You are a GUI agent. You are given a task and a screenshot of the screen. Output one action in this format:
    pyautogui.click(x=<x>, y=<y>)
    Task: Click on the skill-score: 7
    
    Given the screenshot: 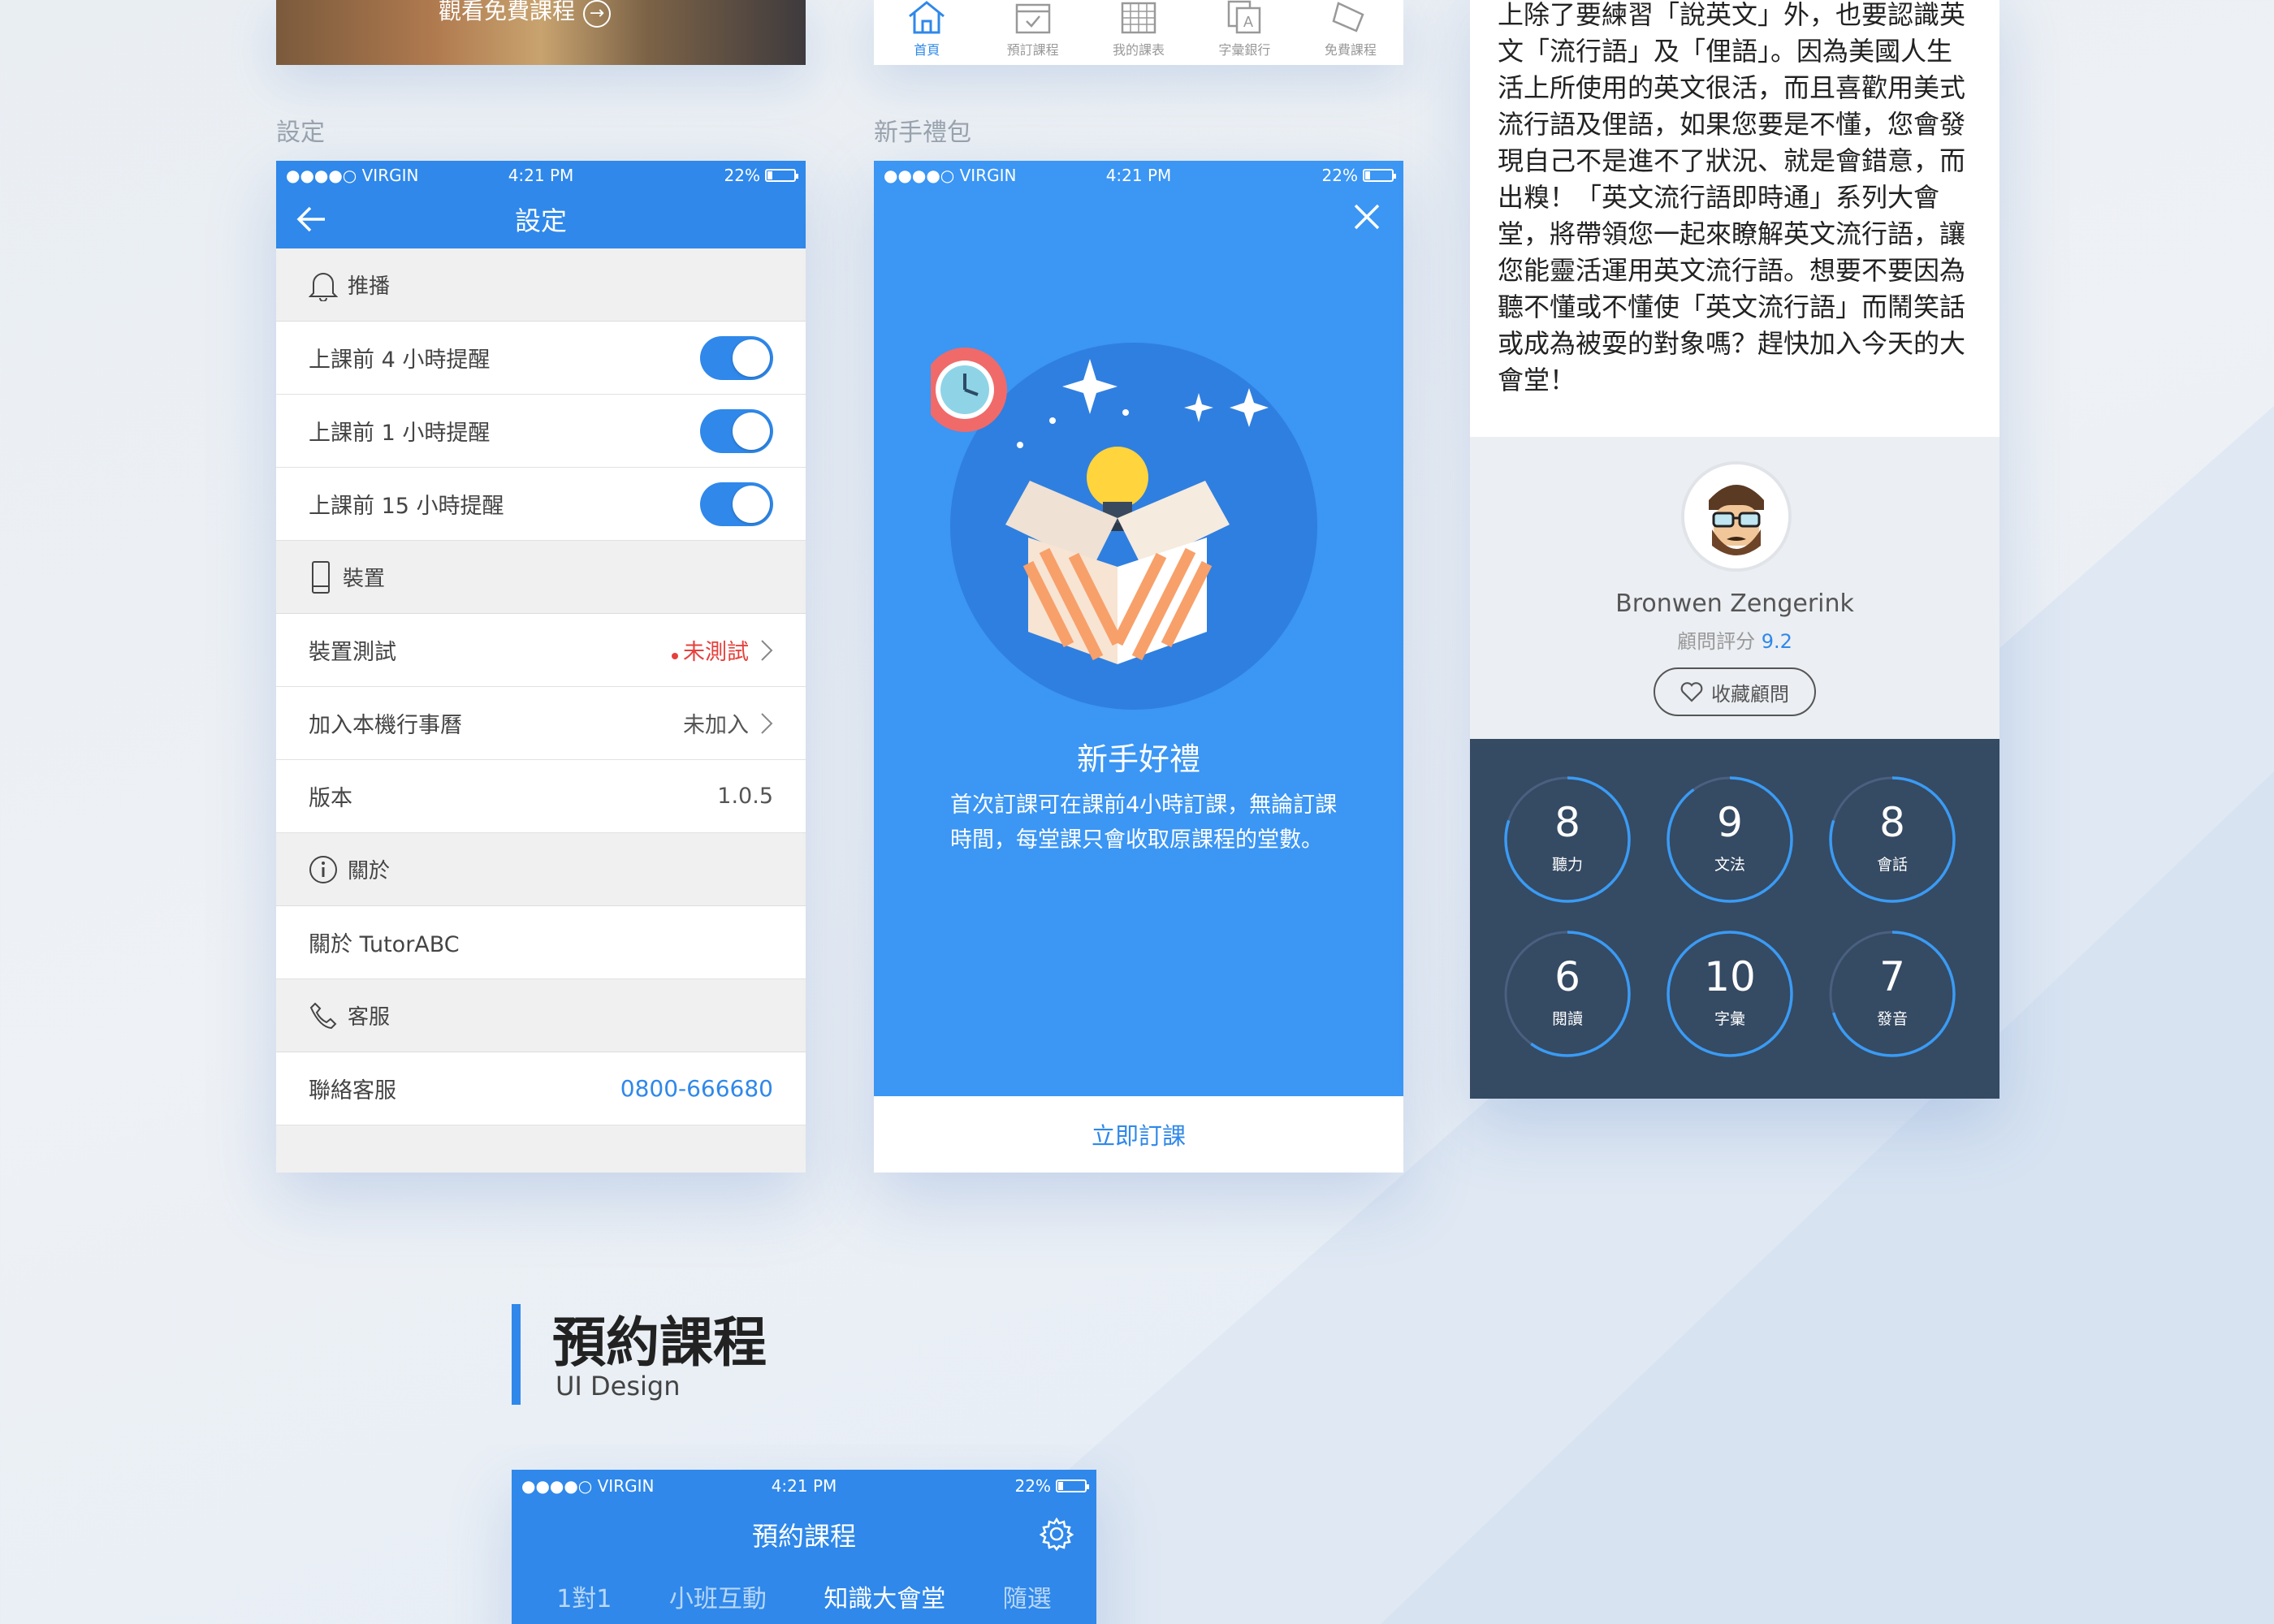 What is the action you would take?
    pyautogui.click(x=1892, y=977)
    